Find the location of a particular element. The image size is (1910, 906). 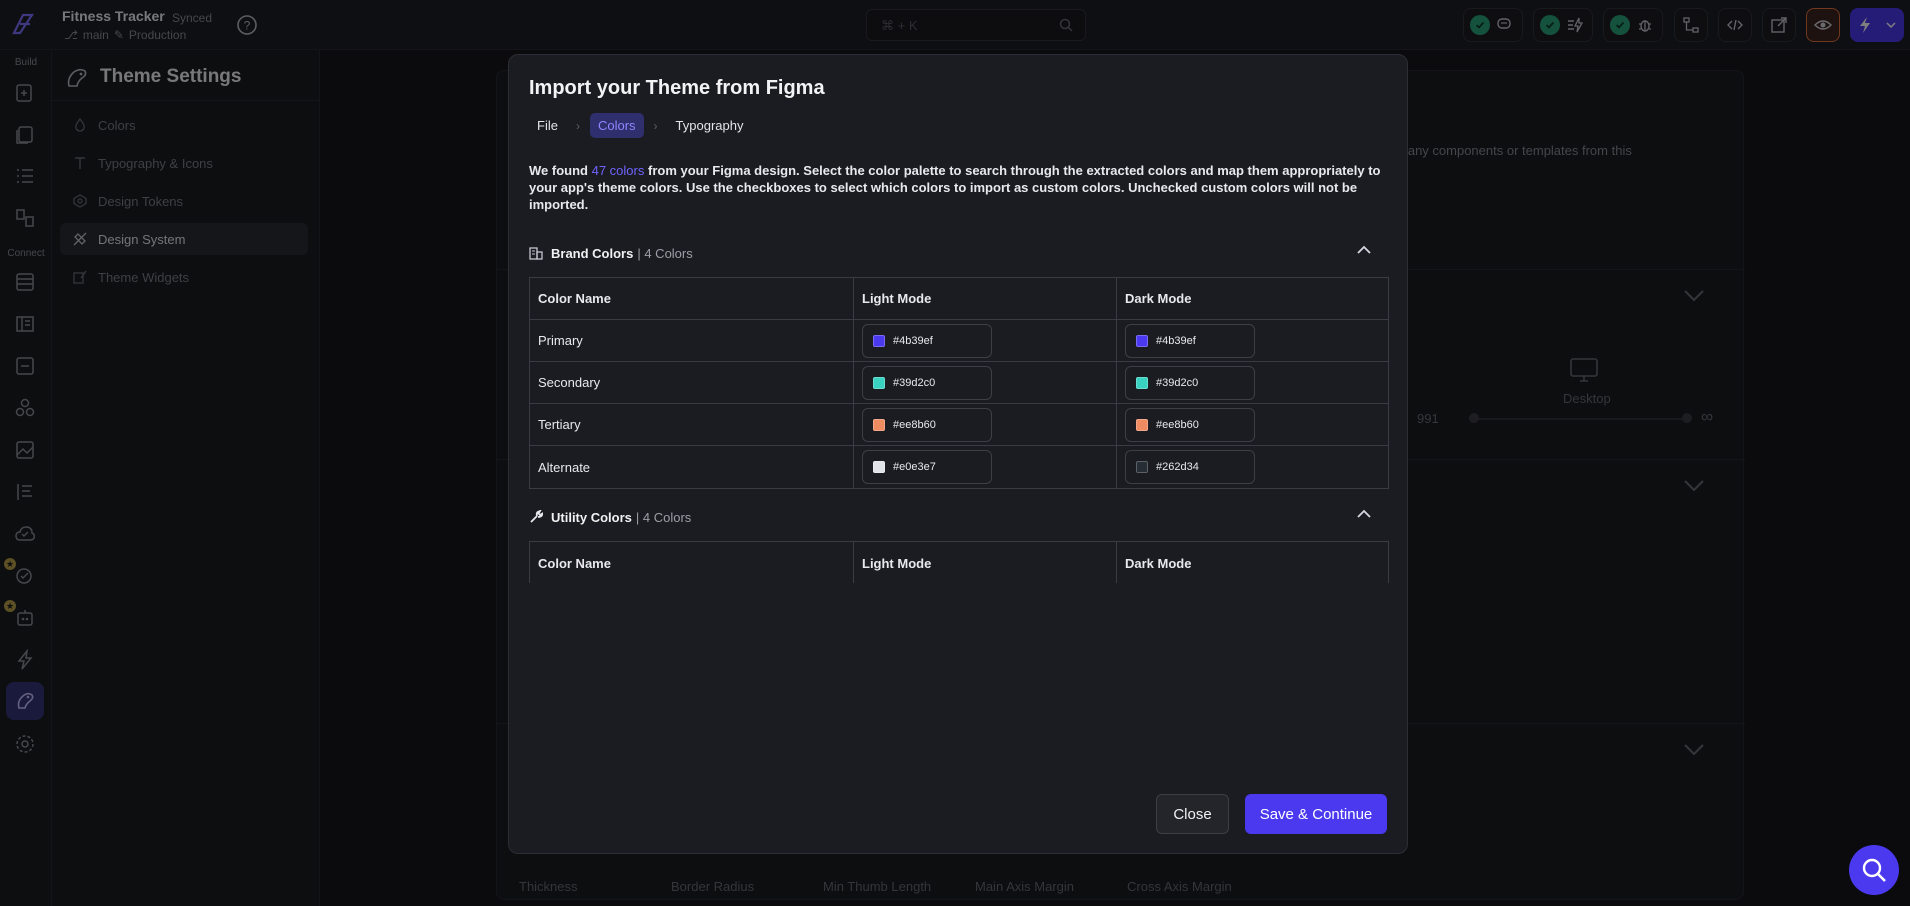

table-row: Alternate #e0e3e7 #262d34 is located at coordinates (959, 467).